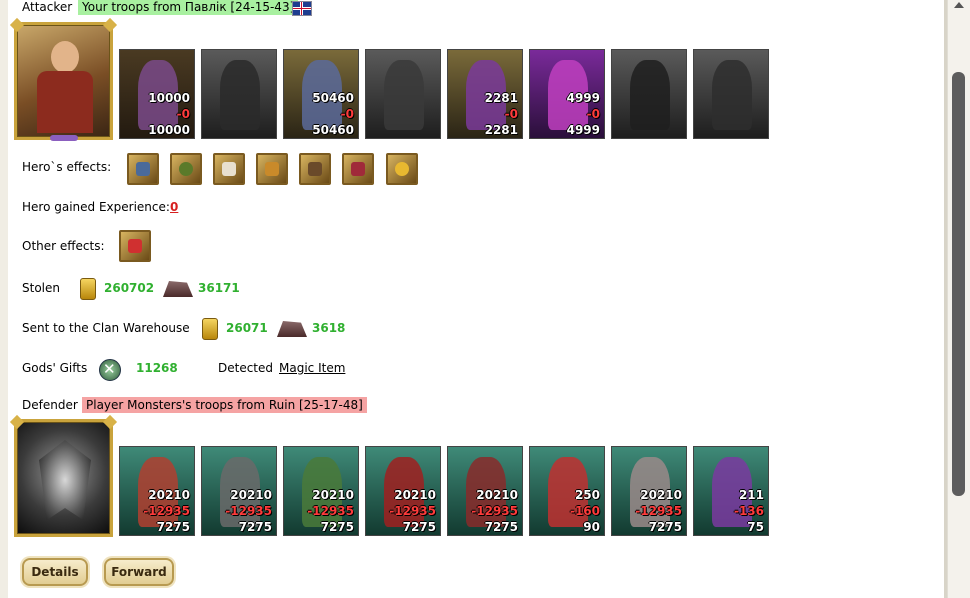 The width and height of the screenshot is (970, 598). Describe the element at coordinates (143, 169) in the screenshot. I see `web-shield-icon` at that location.